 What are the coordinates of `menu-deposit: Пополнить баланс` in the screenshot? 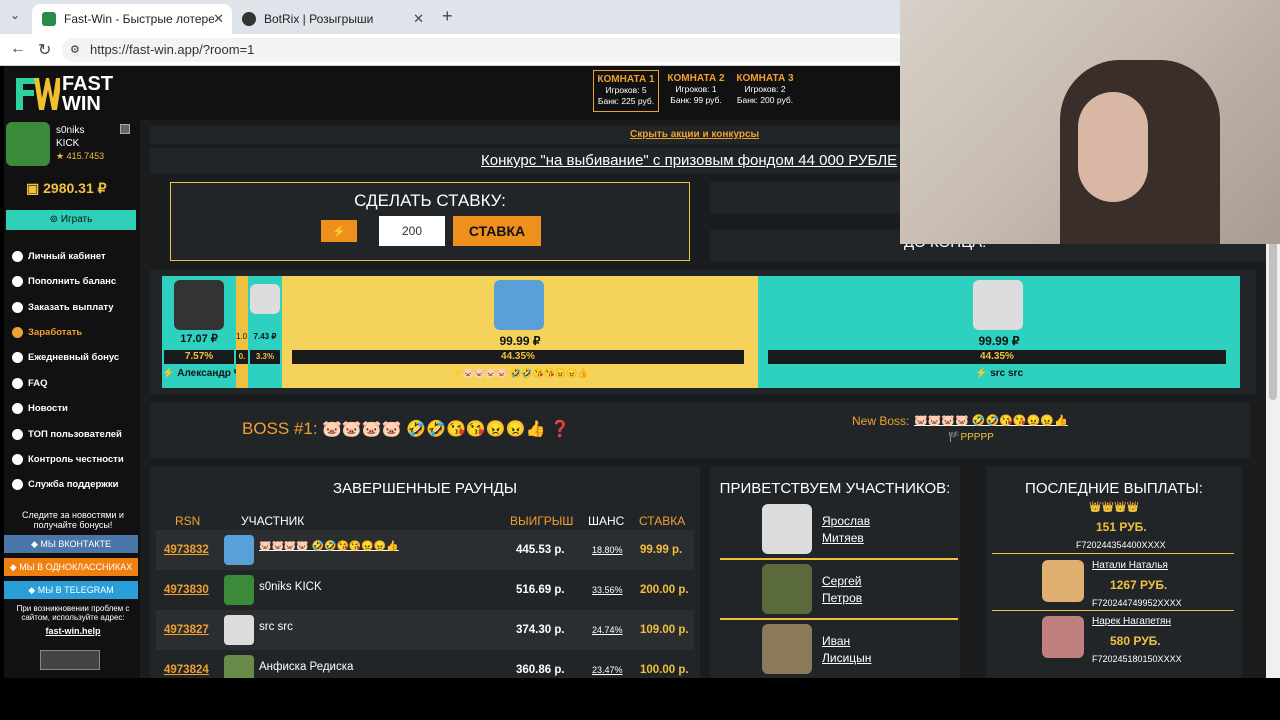 It's located at (64, 281).